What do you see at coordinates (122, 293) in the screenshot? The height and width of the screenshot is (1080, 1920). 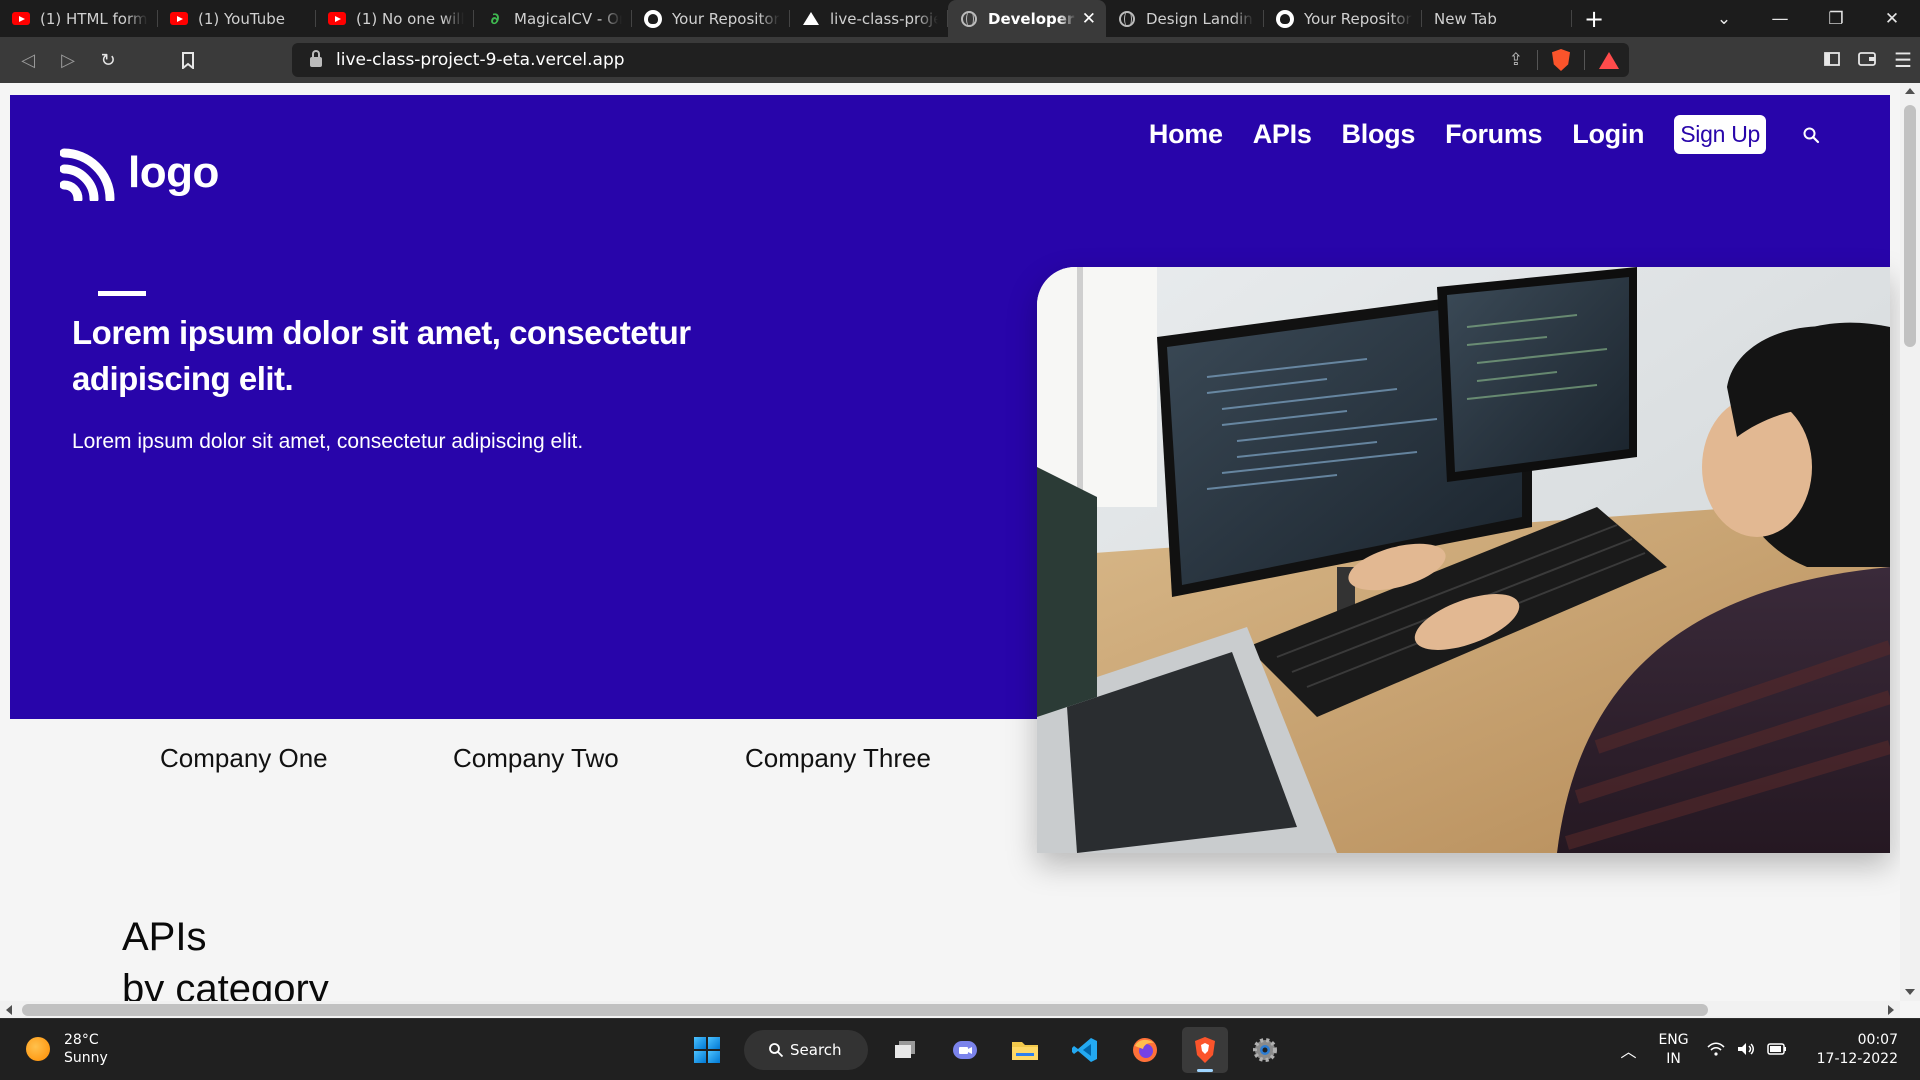 I see `hero-accent-line` at bounding box center [122, 293].